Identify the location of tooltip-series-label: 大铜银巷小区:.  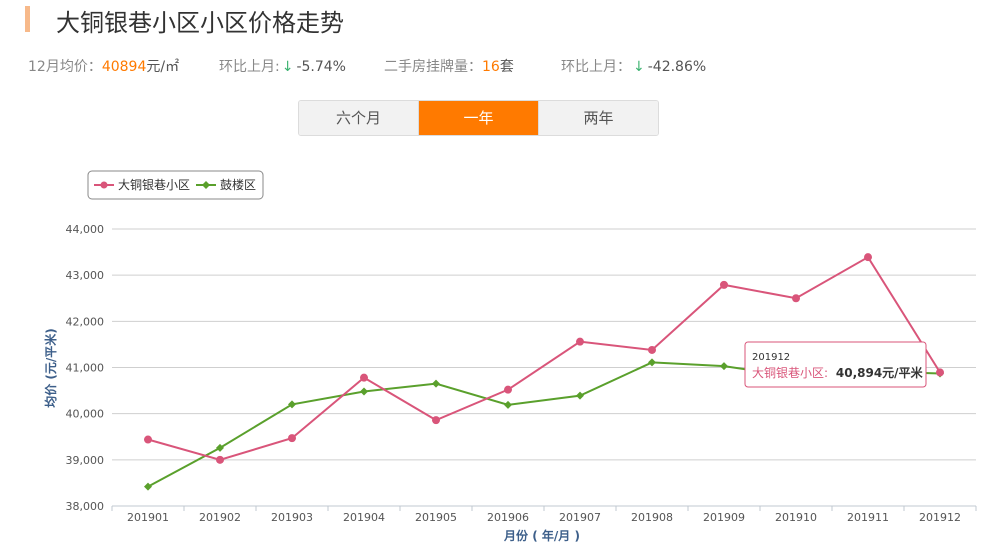
(790, 372).